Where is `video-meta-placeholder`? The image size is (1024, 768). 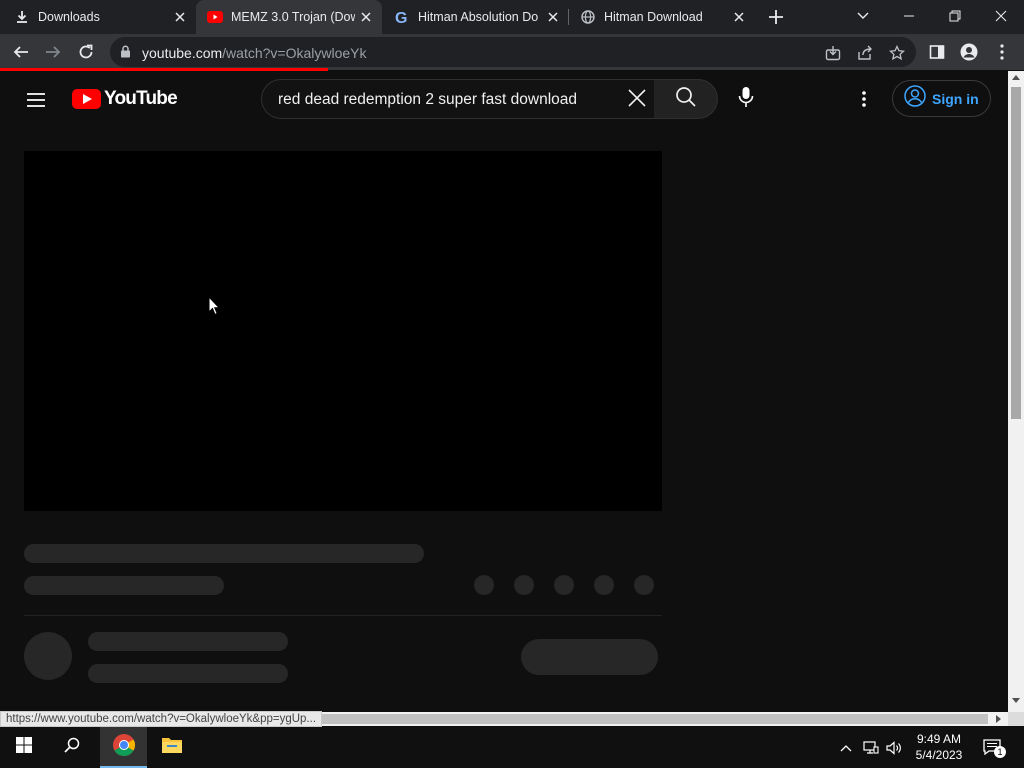
video-meta-placeholder is located at coordinates (124, 585).